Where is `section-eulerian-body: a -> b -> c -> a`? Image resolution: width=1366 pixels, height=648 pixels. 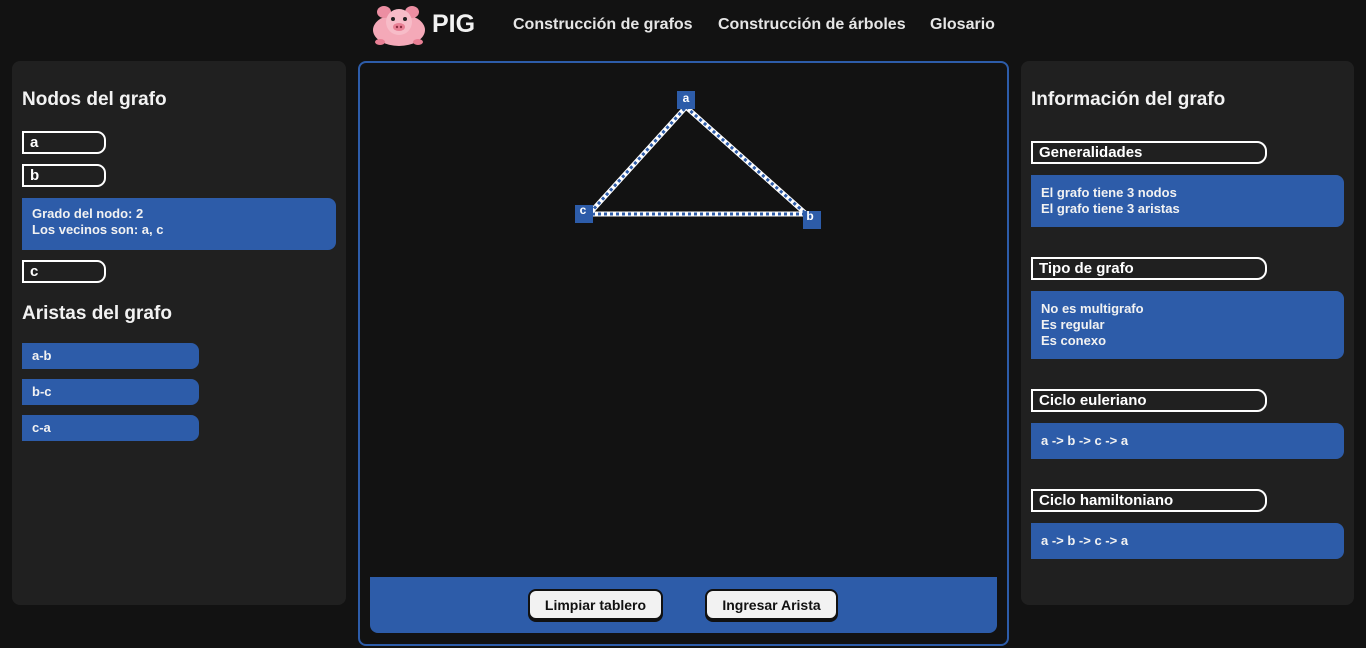 section-eulerian-body: a -> b -> c -> a is located at coordinates (1187, 441).